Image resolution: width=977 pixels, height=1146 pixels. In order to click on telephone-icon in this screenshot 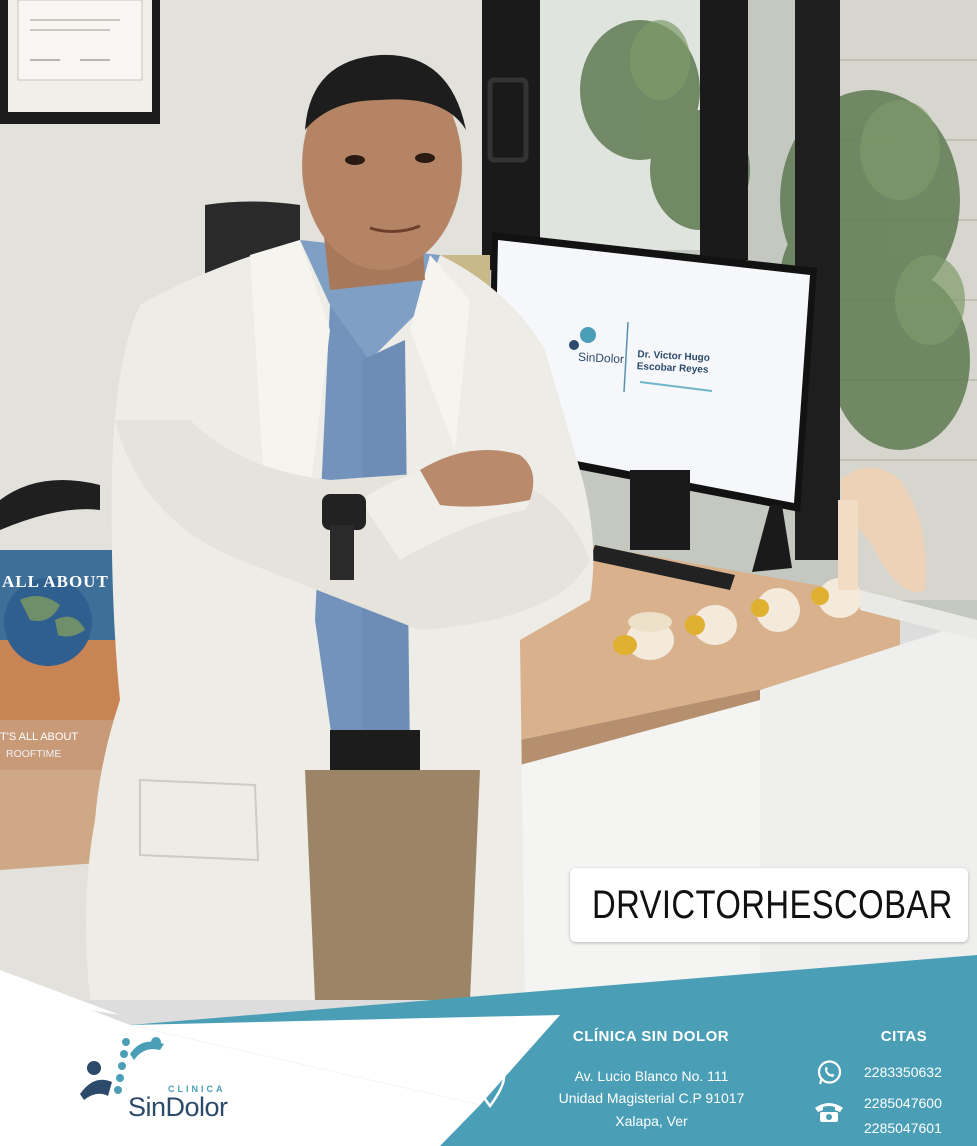, I will do `click(829, 1112)`.